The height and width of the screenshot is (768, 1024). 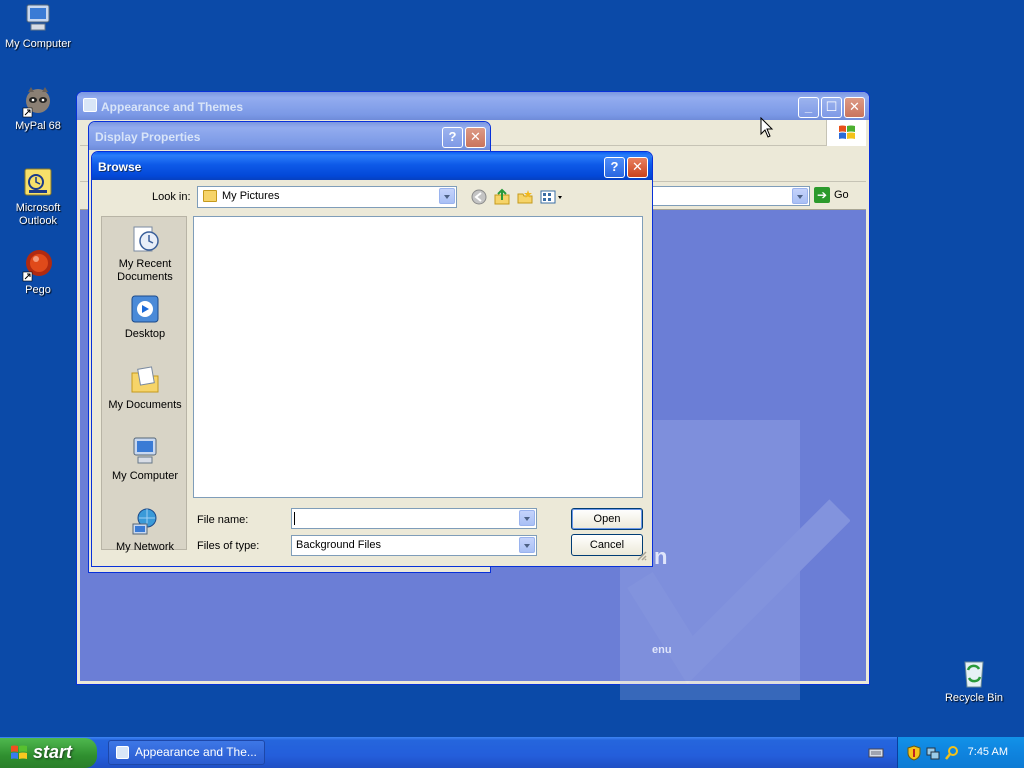 I want to click on window-title: Browse, so click(x=120, y=167).